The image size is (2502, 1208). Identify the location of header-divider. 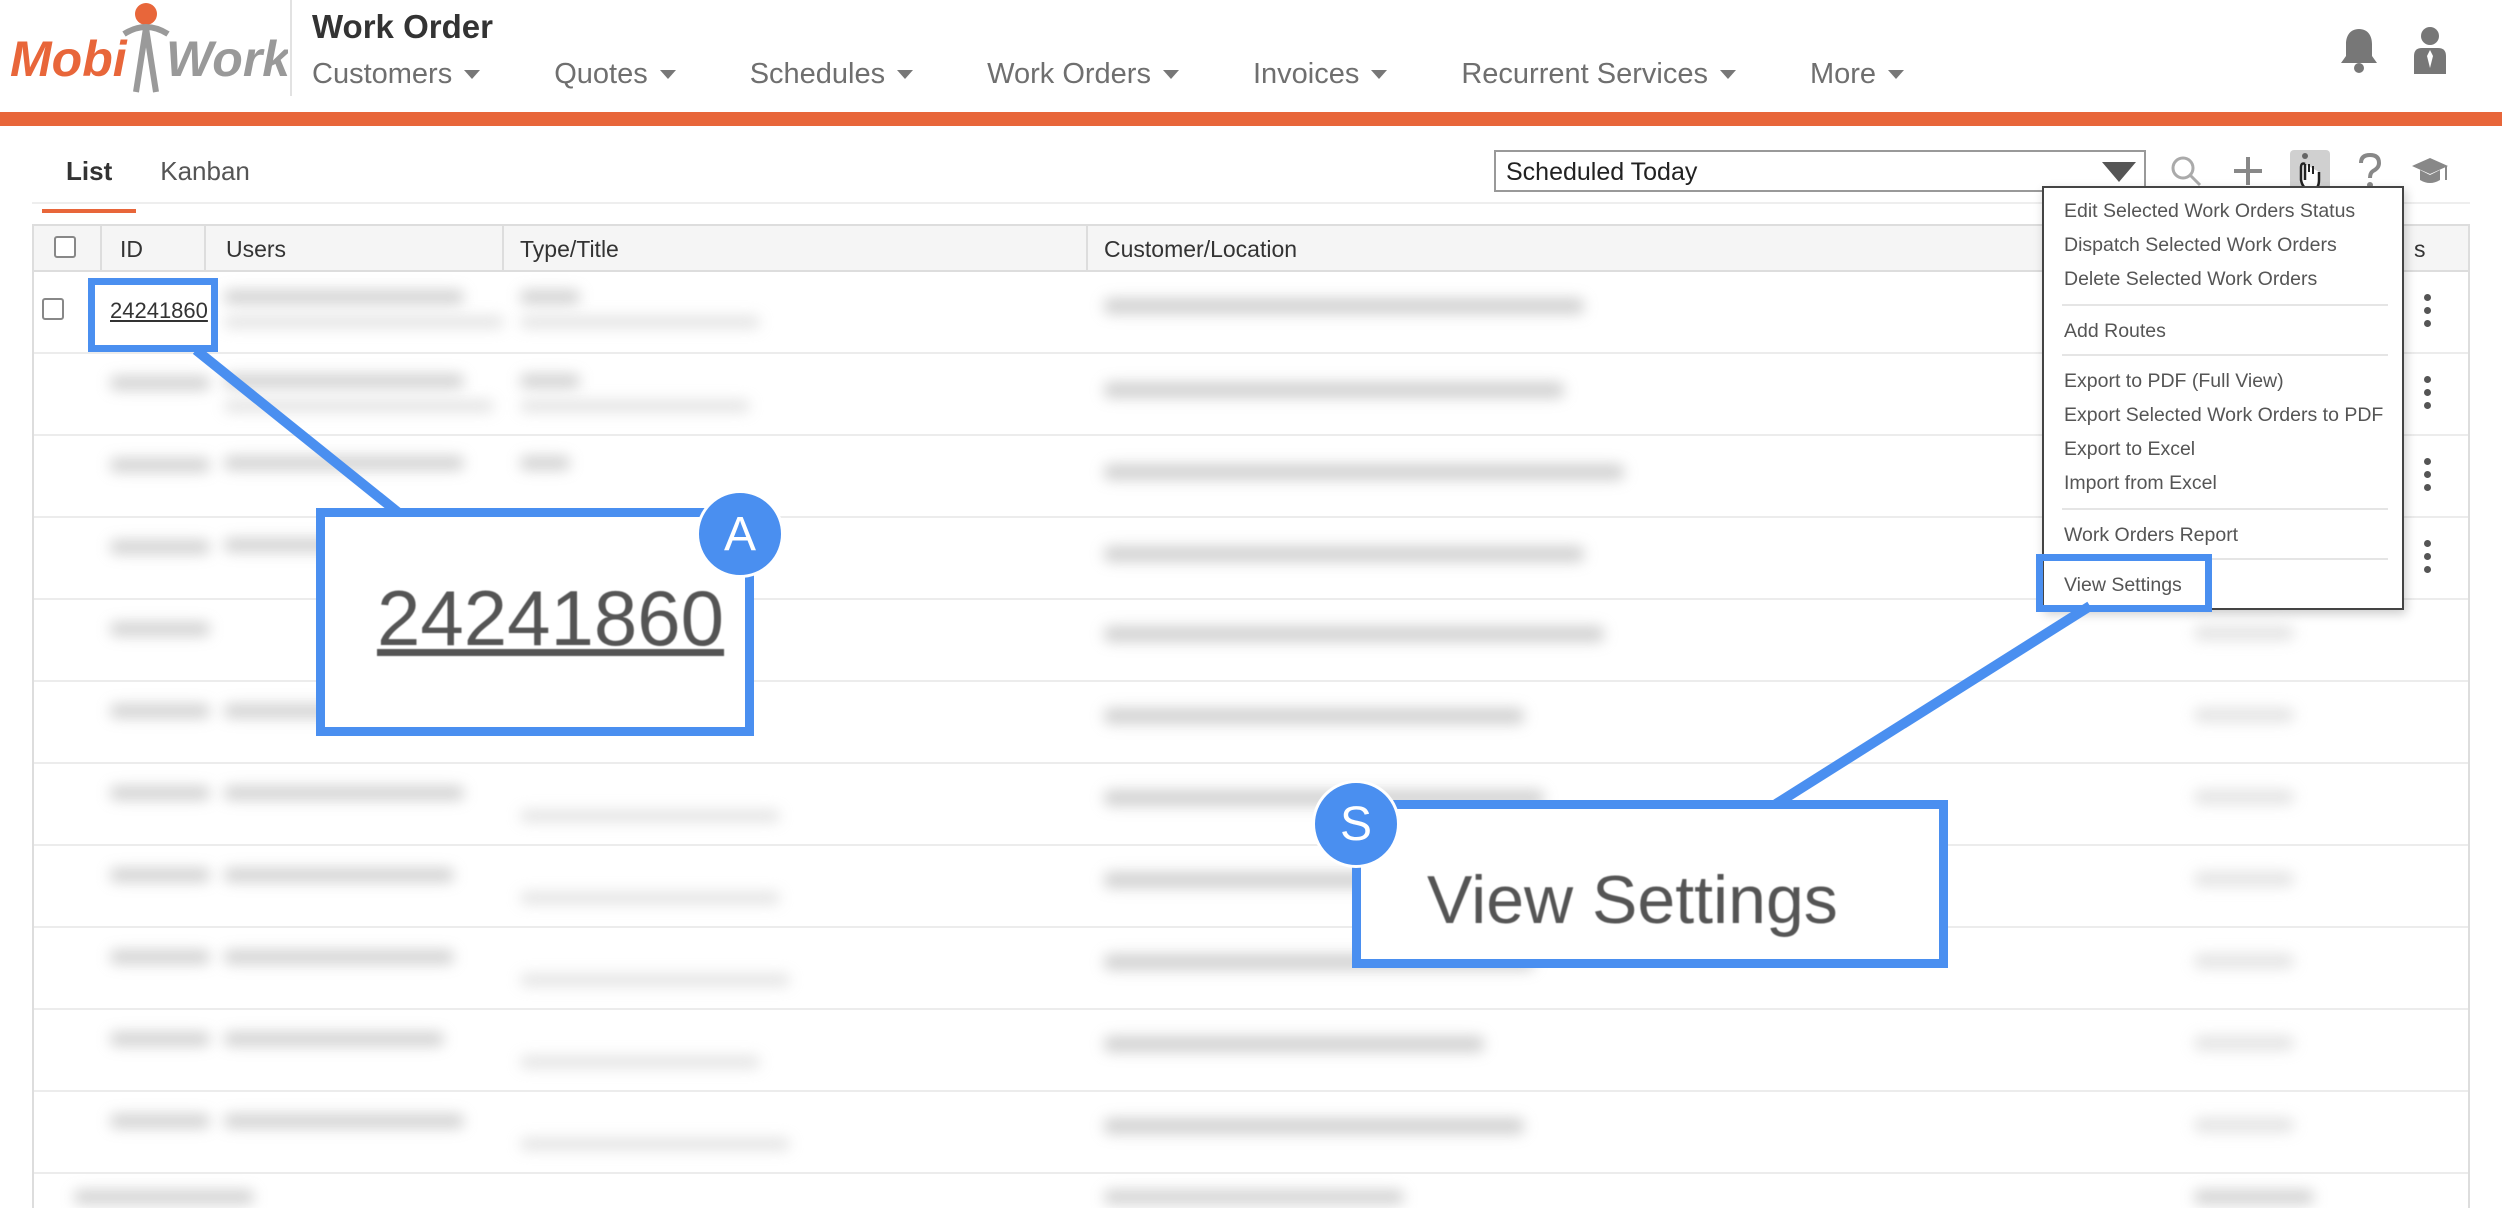
(291, 48).